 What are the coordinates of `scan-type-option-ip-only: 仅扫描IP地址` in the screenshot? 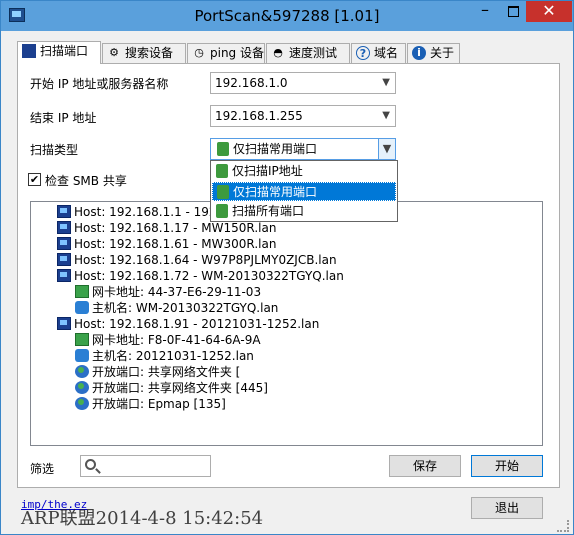 It's located at (304, 171).